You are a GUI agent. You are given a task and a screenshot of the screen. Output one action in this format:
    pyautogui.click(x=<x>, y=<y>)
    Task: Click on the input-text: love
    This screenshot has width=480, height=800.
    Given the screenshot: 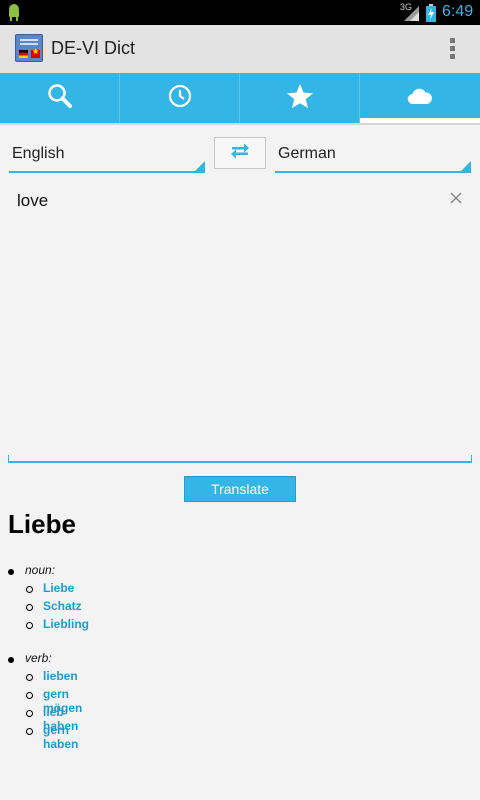 What is the action you would take?
    pyautogui.click(x=33, y=200)
    